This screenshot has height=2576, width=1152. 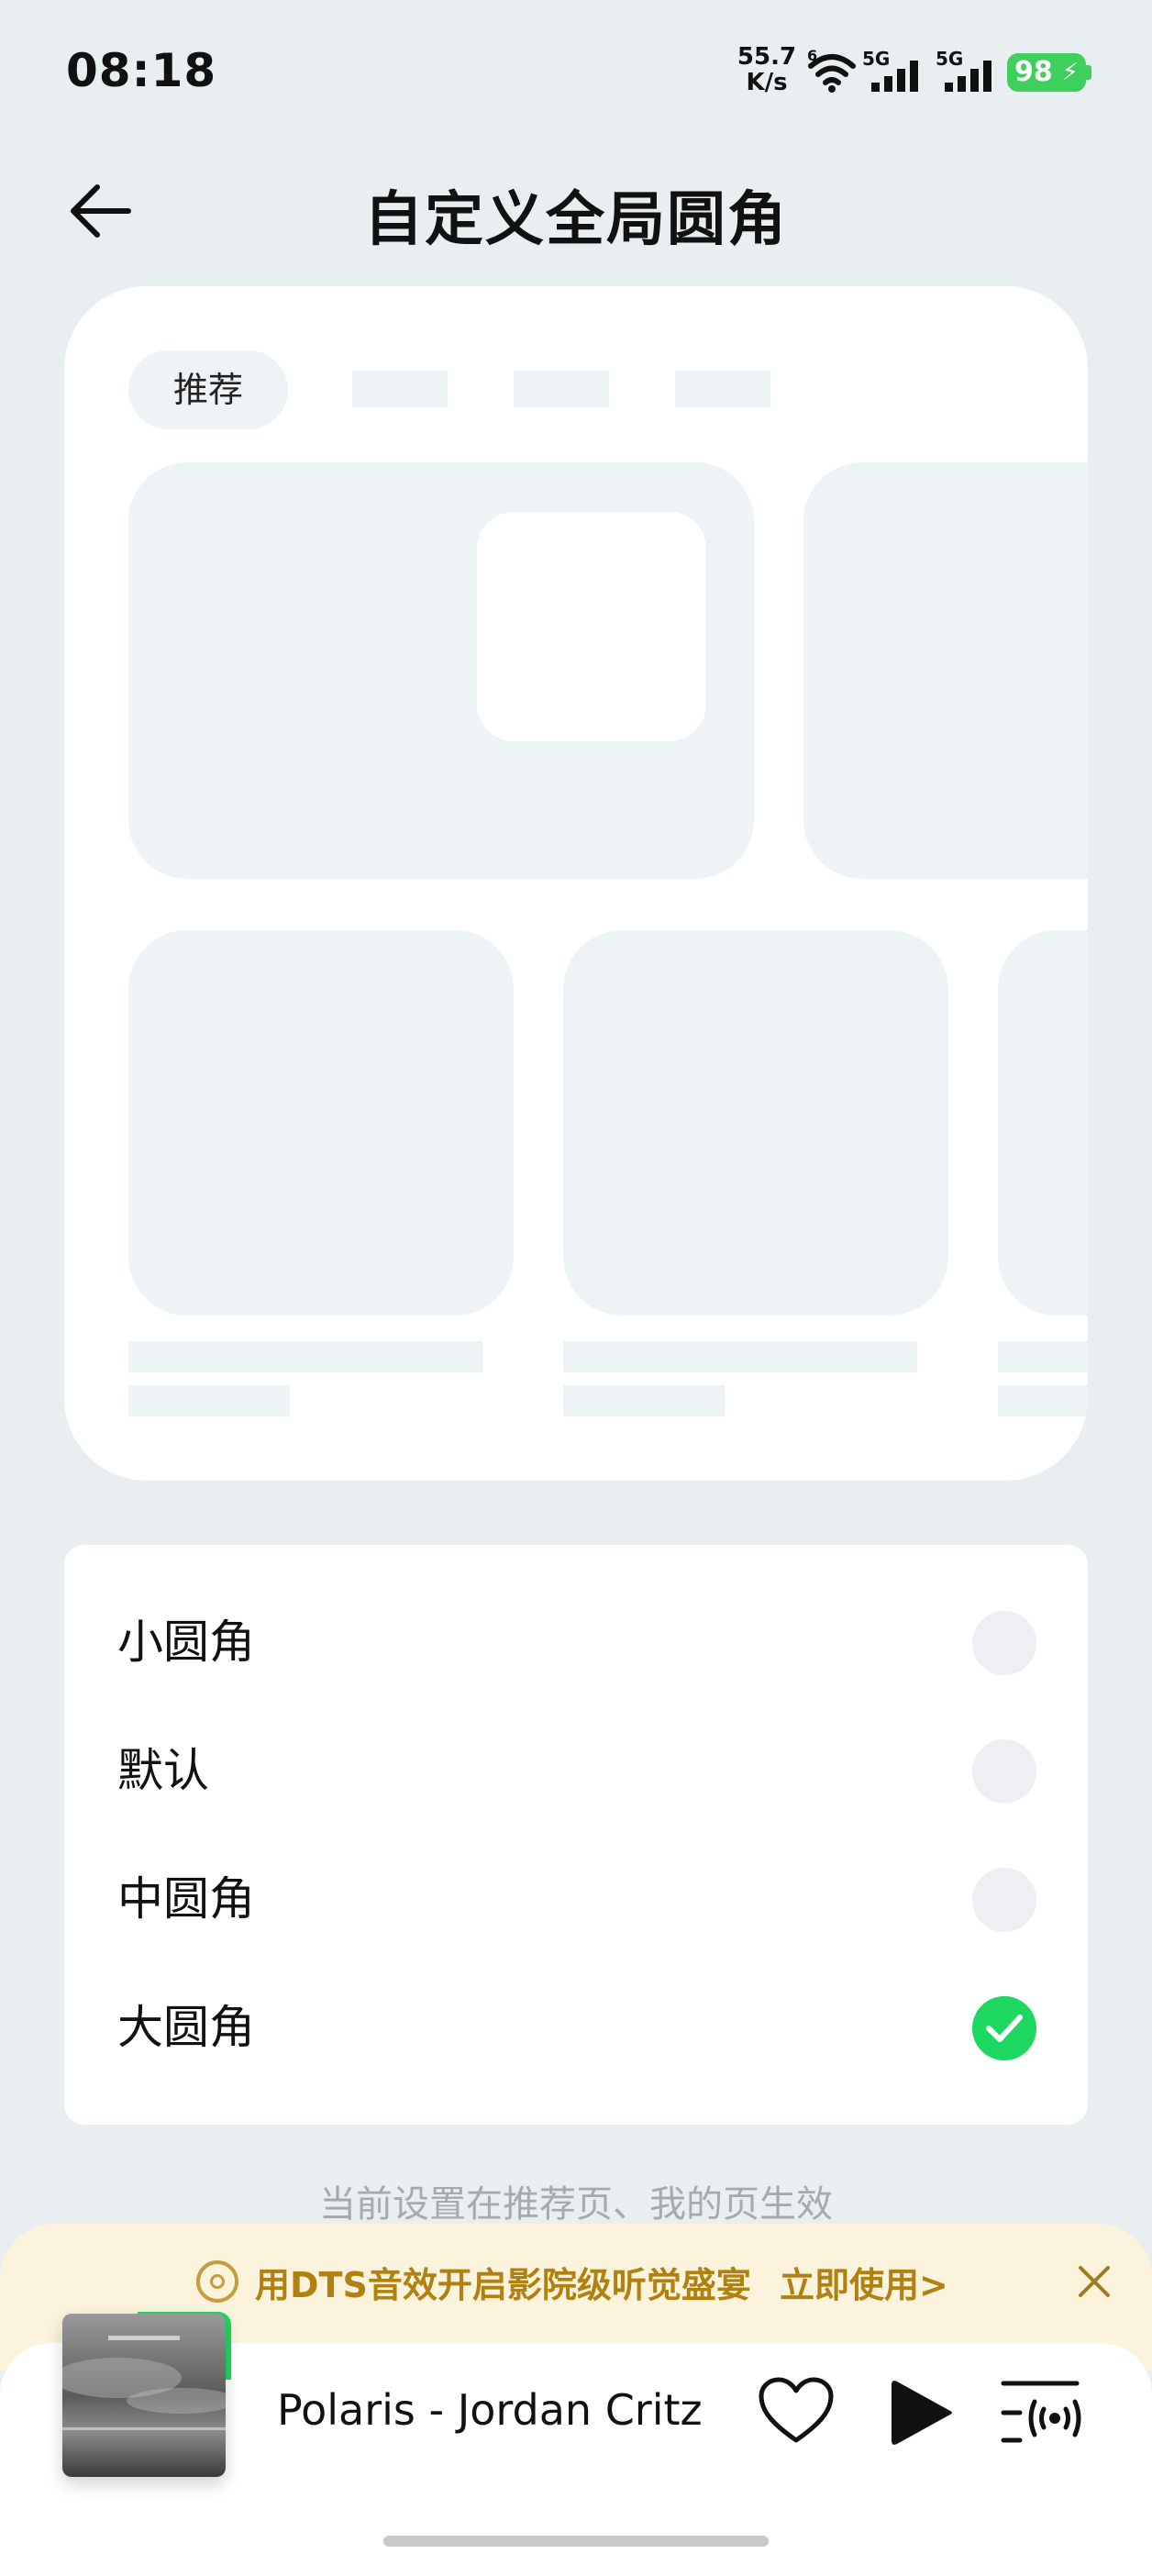 What do you see at coordinates (503, 2285) in the screenshot?
I see `dts-promo-text: 用DTS音效开启影院级听觉盛宴` at bounding box center [503, 2285].